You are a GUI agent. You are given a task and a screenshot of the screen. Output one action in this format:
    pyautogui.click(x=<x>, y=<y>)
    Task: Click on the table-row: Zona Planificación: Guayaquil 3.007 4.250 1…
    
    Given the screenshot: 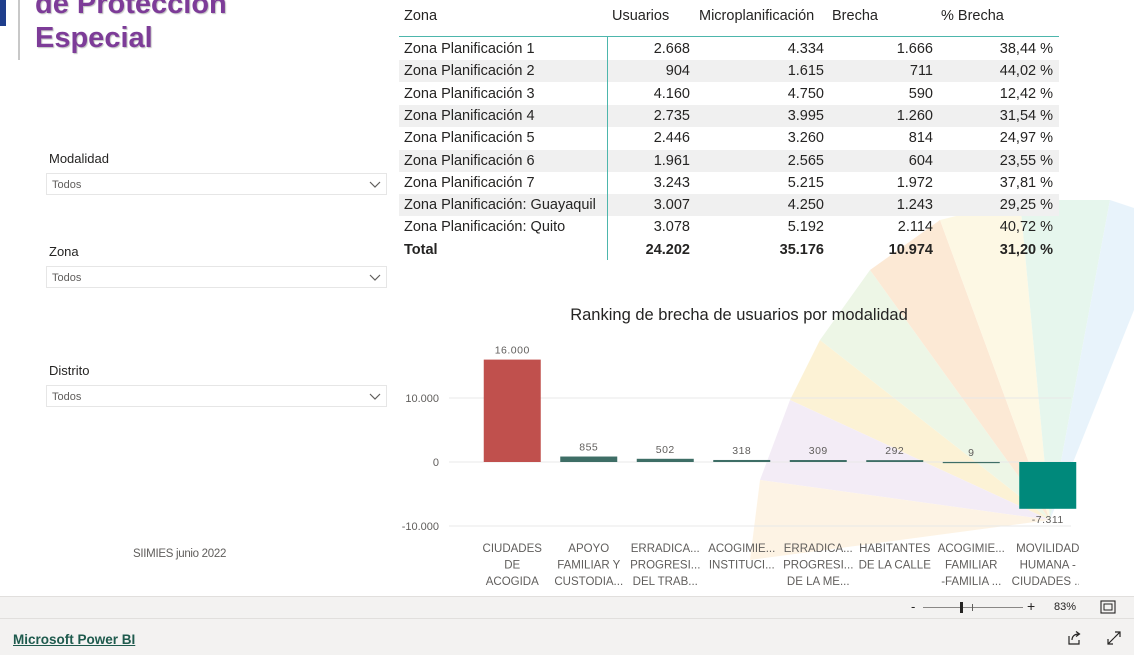 What is the action you would take?
    pyautogui.click(x=729, y=205)
    